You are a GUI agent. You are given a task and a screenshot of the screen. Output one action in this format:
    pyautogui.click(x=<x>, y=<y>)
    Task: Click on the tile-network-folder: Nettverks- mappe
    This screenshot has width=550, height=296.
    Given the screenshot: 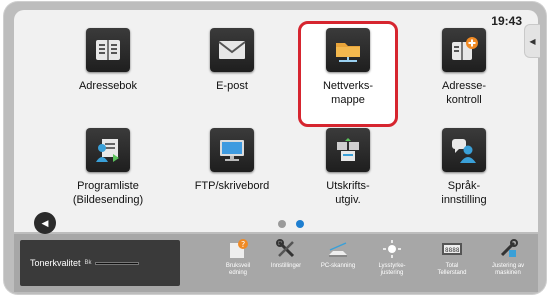 What is the action you would take?
    pyautogui.click(x=348, y=68)
    